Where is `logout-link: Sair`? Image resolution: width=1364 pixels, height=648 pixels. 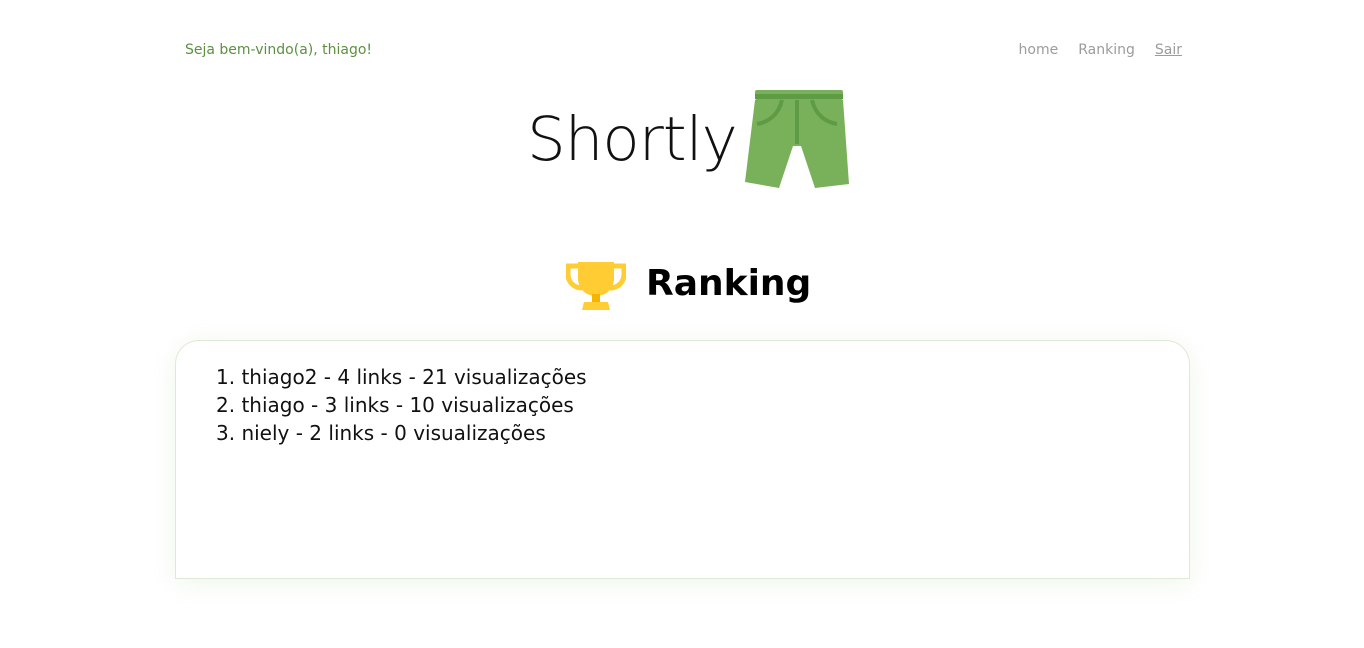 logout-link: Sair is located at coordinates (1168, 50).